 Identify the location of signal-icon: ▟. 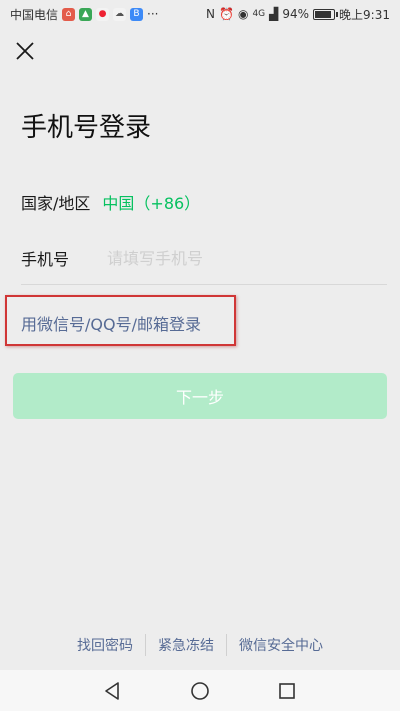
(274, 14).